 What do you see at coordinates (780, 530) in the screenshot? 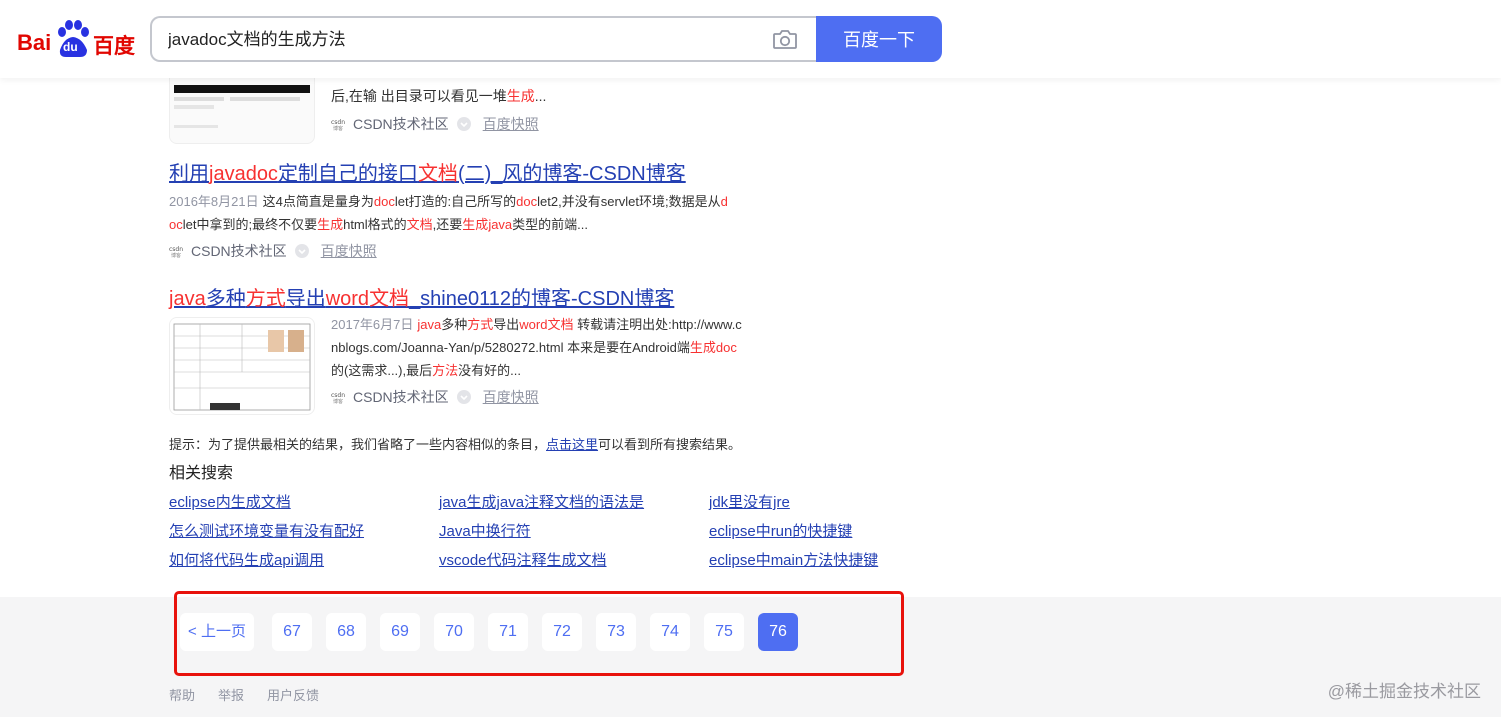
I see `related-search-link: eclipse中run的快捷键` at bounding box center [780, 530].